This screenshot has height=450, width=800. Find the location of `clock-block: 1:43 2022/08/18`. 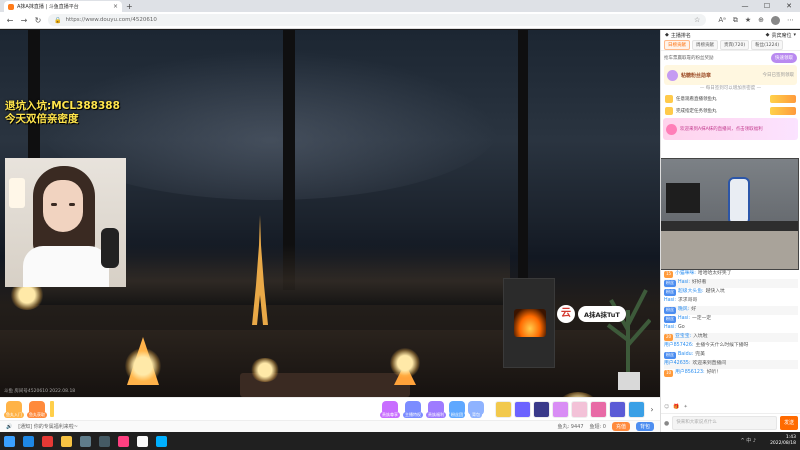

clock-block: 1:43 2022/08/18 is located at coordinates (783, 441).